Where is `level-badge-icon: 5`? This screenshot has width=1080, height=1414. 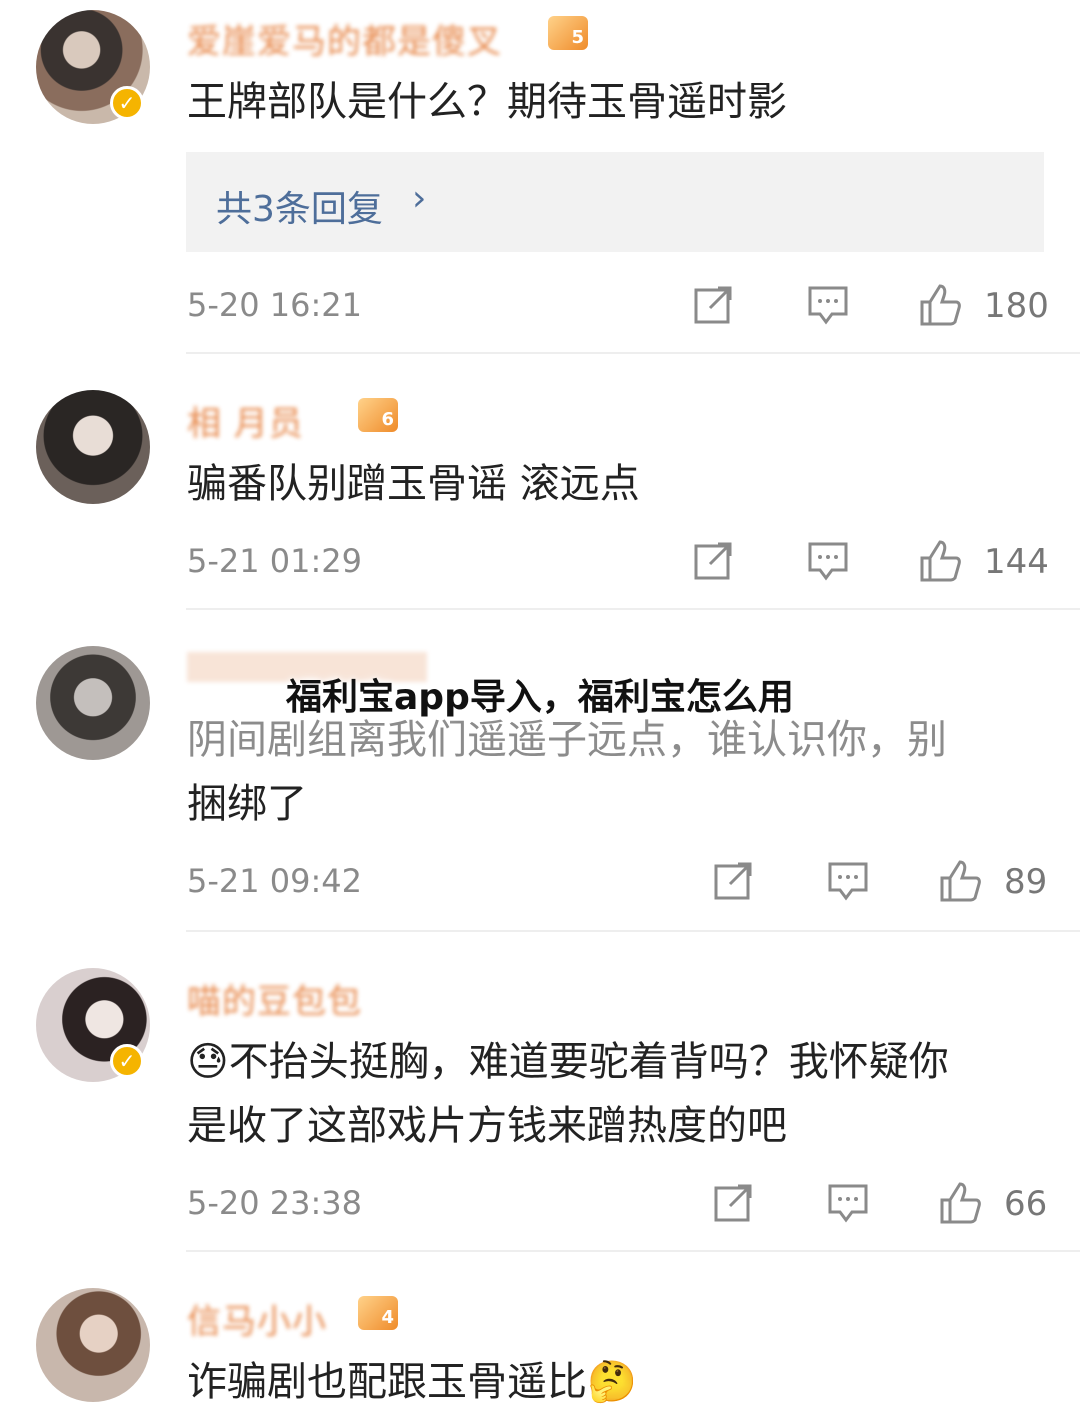 level-badge-icon: 5 is located at coordinates (568, 33).